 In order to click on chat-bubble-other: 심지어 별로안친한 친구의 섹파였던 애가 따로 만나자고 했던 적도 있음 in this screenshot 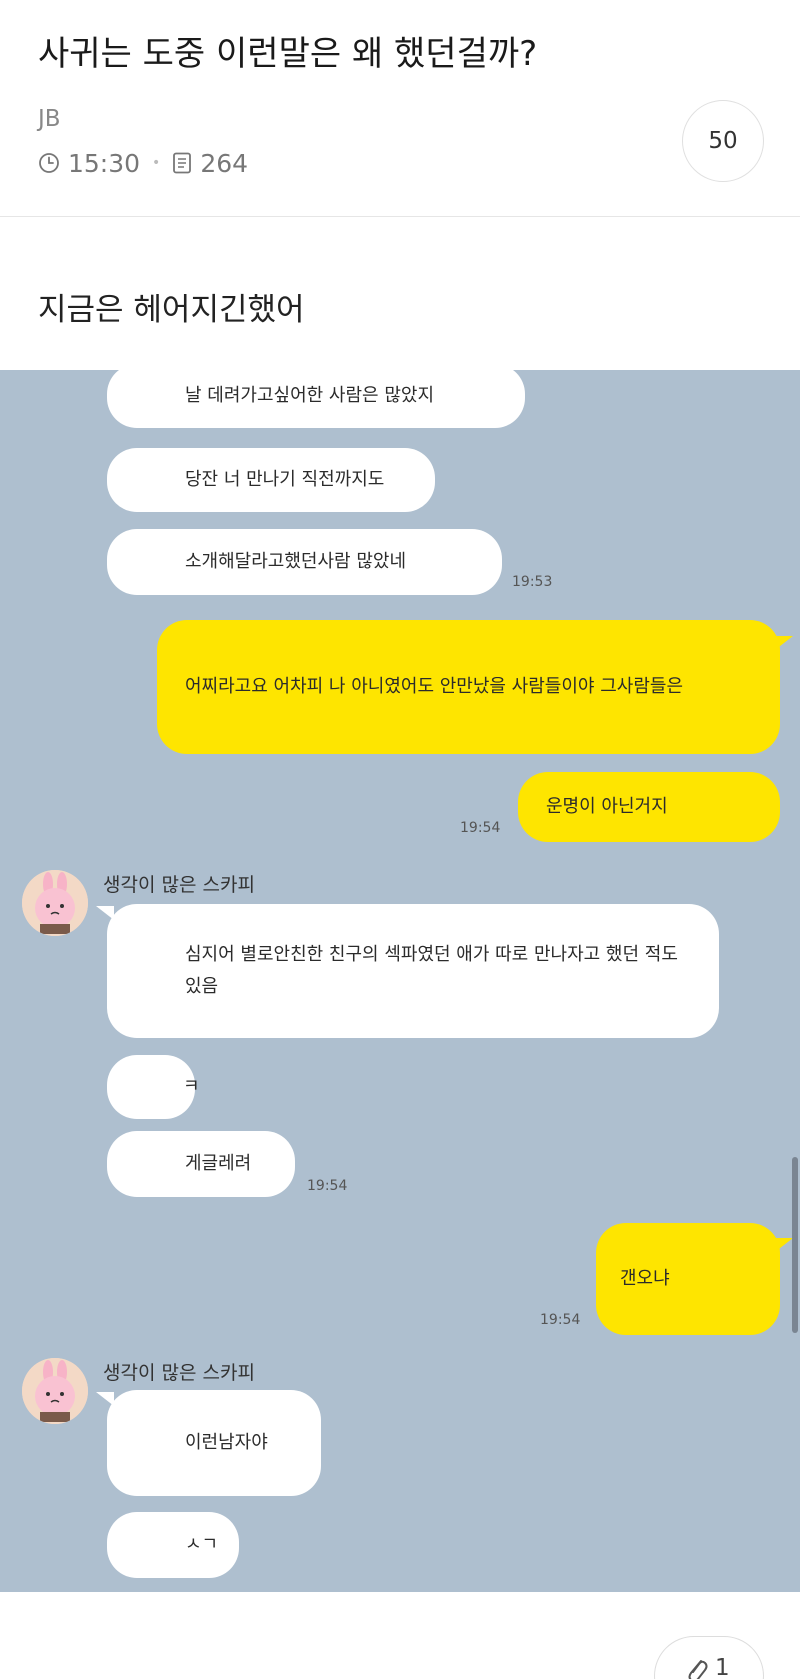, I will do `click(413, 971)`.